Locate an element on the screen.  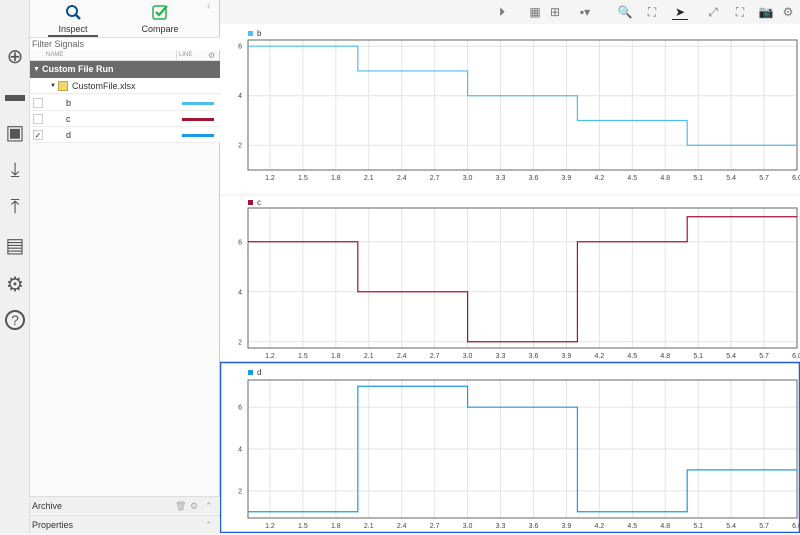
signal-row: ✓ d is located at coordinates (125, 135).